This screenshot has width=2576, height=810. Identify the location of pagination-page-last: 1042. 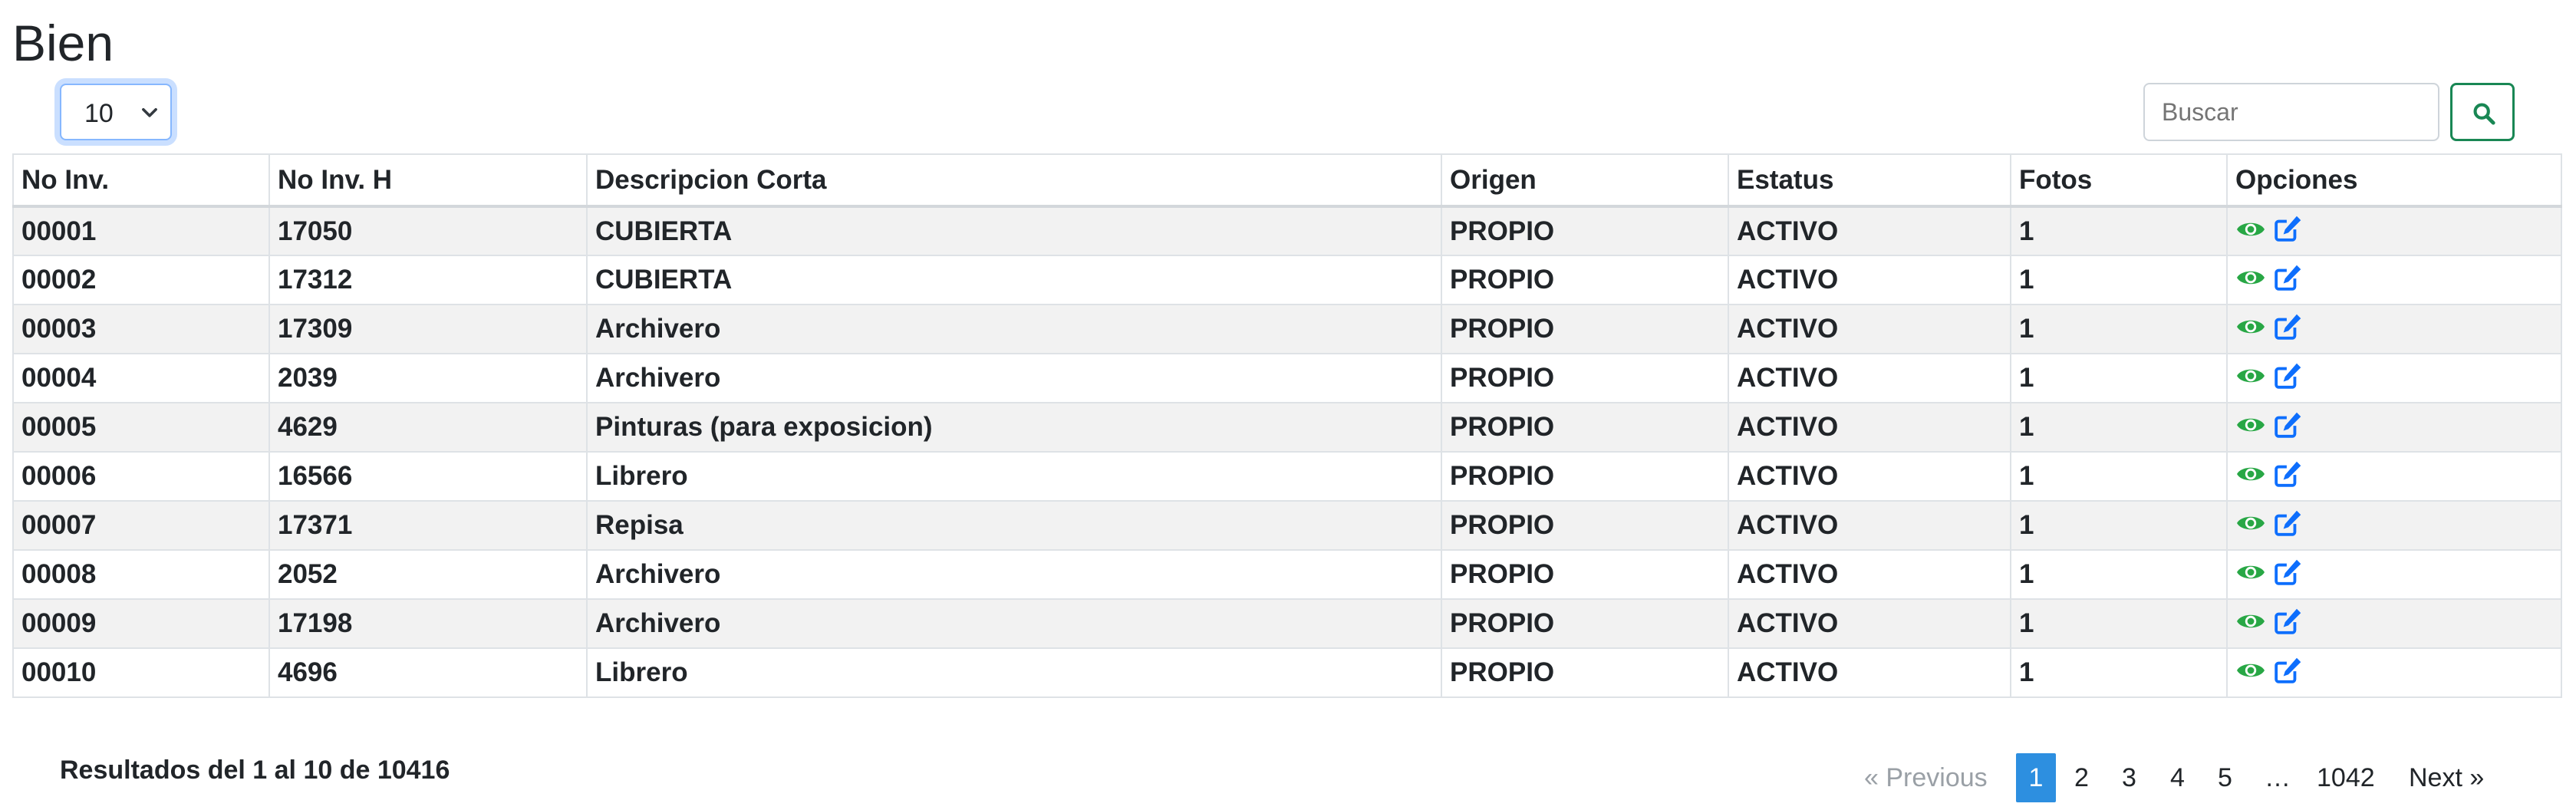
(2346, 778).